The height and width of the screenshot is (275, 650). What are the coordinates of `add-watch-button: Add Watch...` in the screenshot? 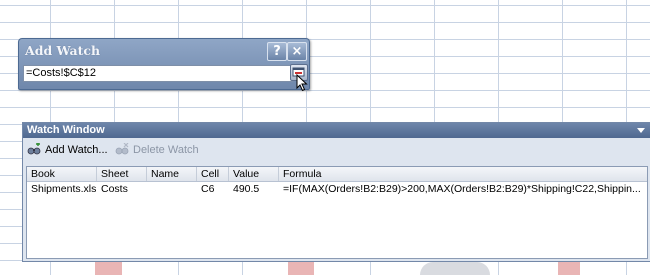 It's located at (72, 150).